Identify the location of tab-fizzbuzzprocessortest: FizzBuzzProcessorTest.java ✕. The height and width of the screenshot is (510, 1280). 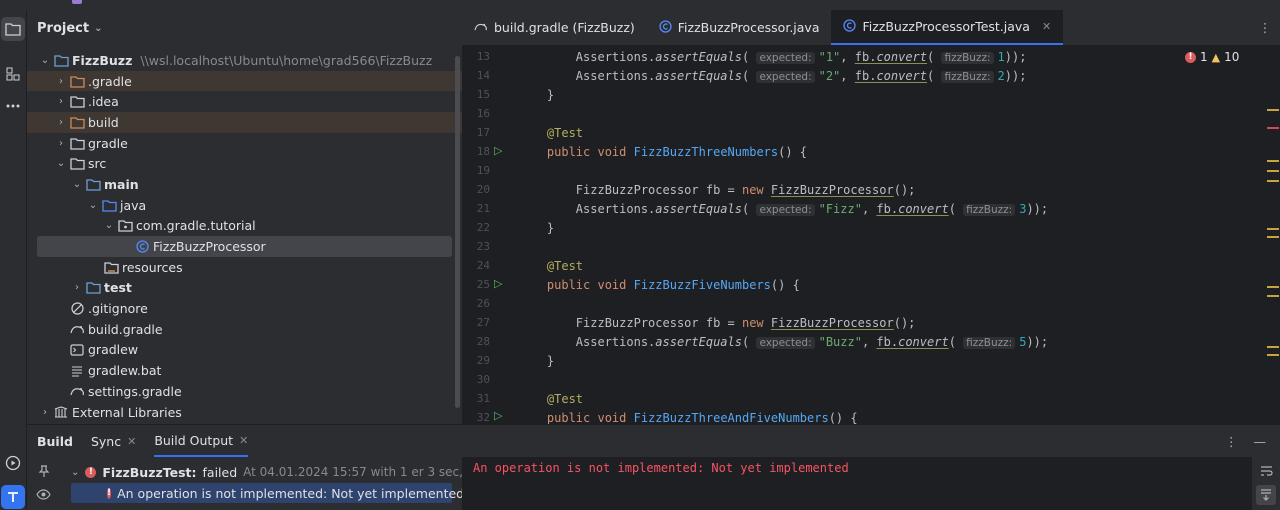
(947, 27).